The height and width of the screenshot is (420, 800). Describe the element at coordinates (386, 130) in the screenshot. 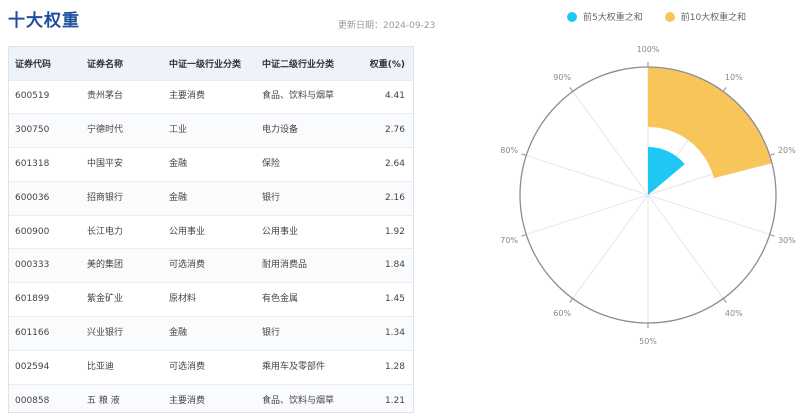

I see `cell-weight: 2.76` at that location.